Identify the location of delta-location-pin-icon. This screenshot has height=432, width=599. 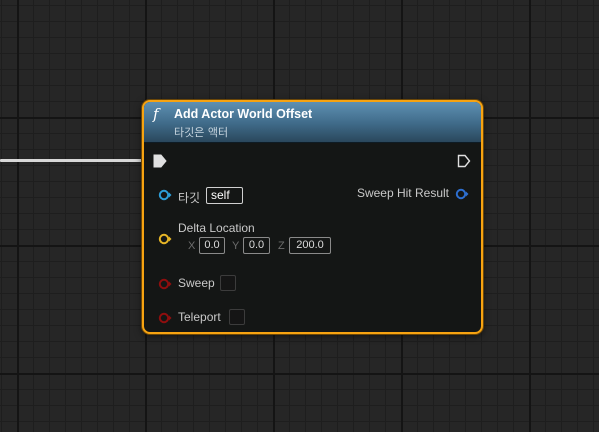
(165, 239).